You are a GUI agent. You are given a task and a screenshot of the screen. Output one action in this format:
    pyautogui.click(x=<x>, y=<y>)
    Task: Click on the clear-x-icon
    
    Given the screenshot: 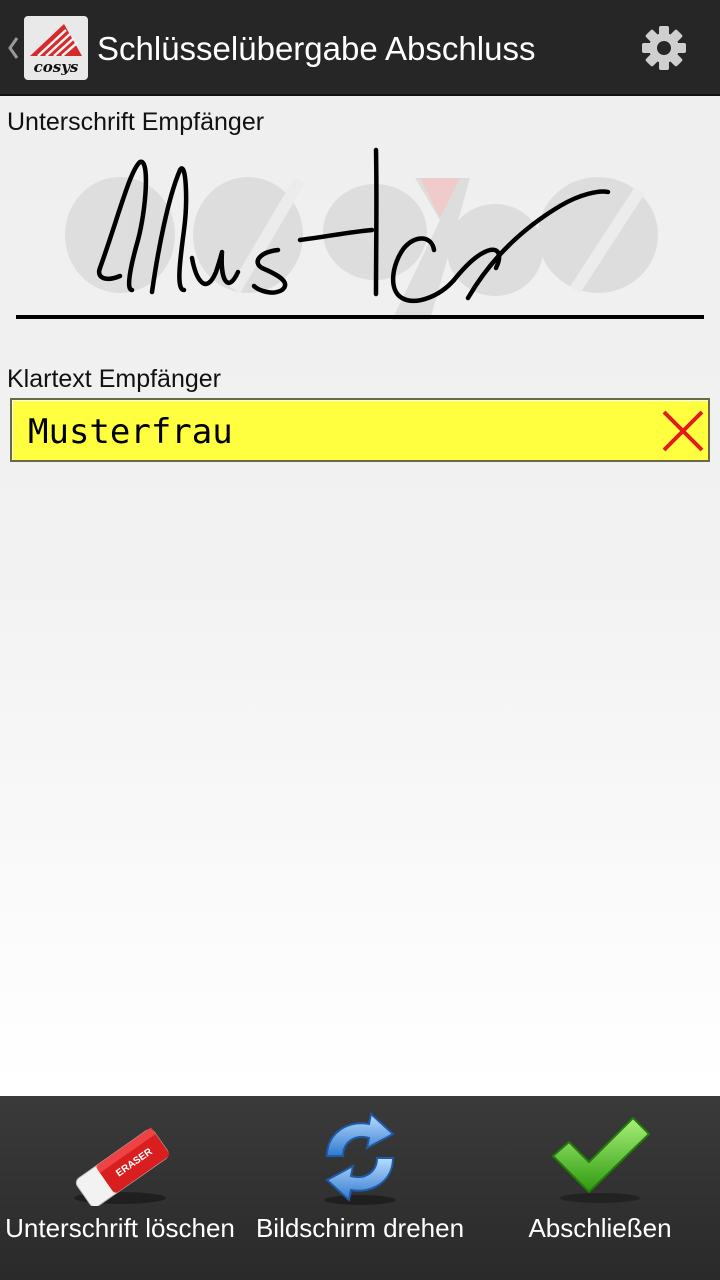 What is the action you would take?
    pyautogui.click(x=683, y=431)
    